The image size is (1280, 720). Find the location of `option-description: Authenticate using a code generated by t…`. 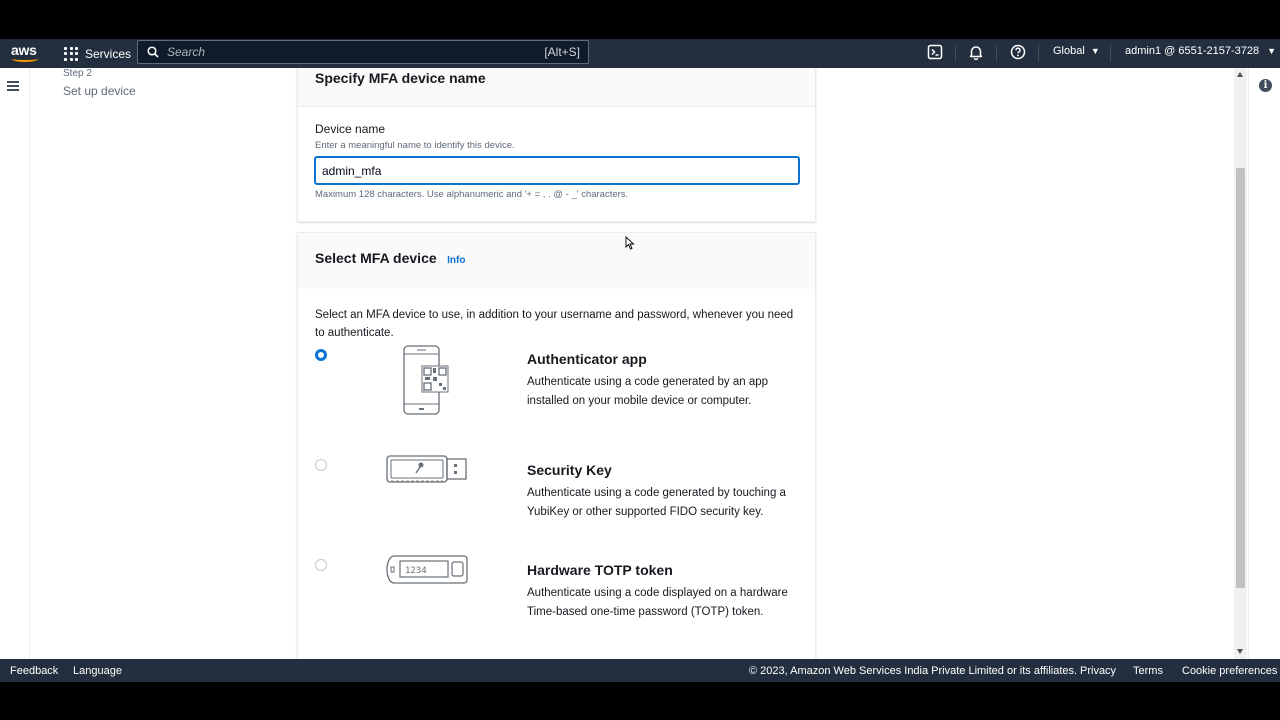

option-description: Authenticate using a code generated by t… is located at coordinates (656, 502).